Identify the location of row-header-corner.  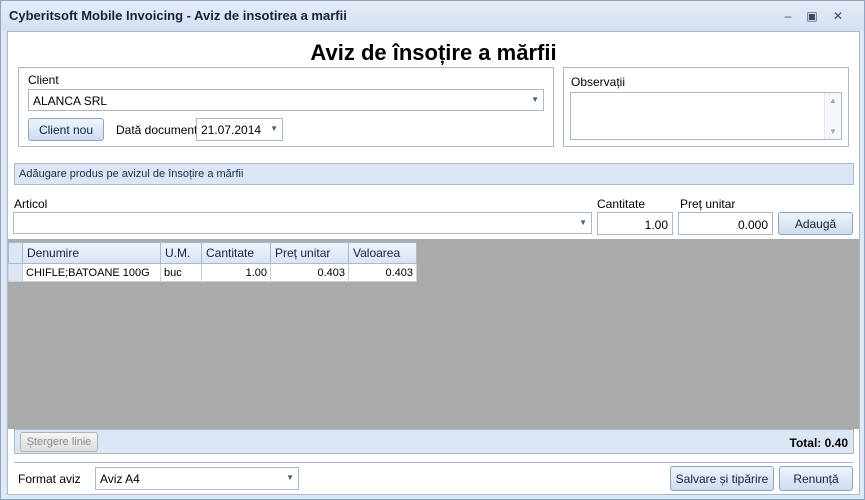
(15, 253).